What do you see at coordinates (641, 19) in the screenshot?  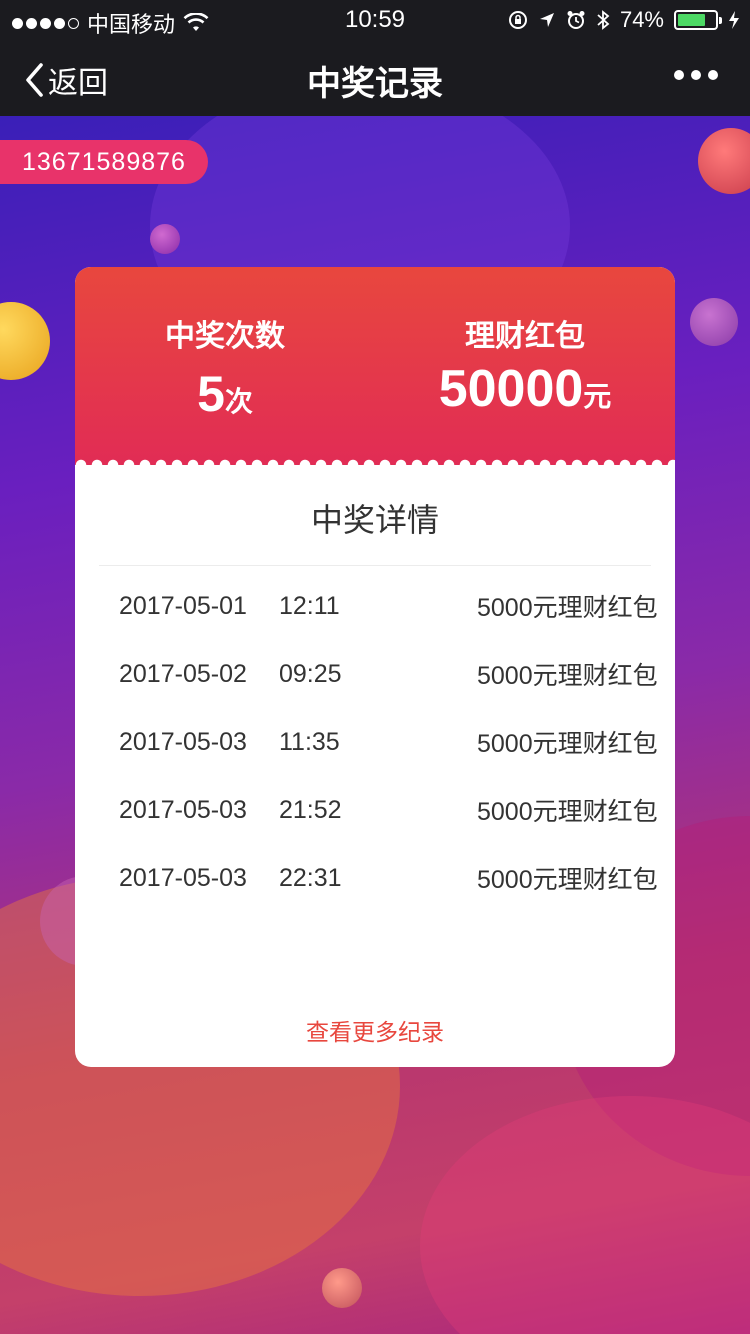 I see `battery-percent: 74%` at bounding box center [641, 19].